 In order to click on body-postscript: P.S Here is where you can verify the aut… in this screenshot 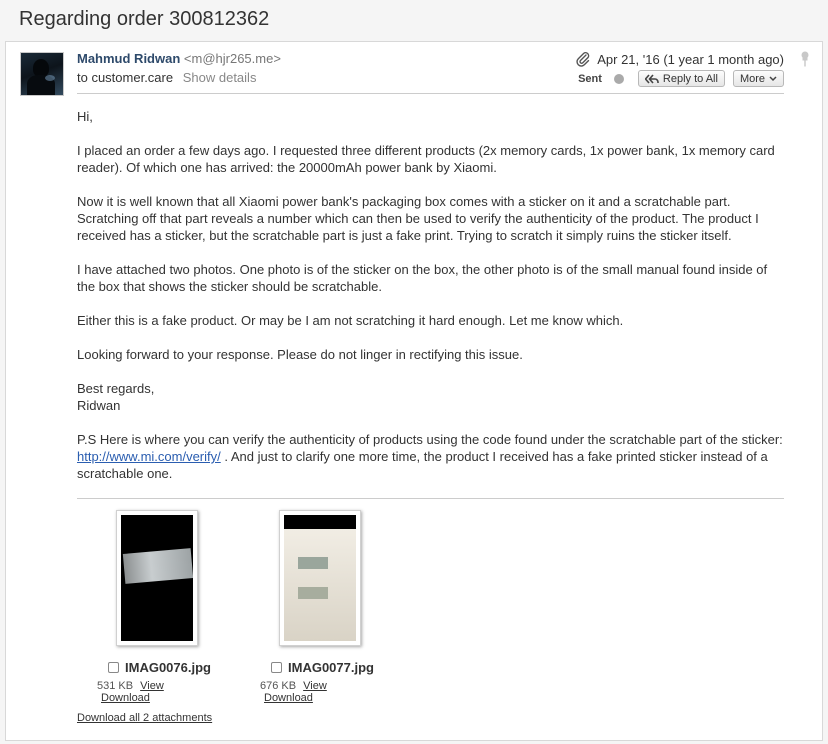, I will do `click(432, 456)`.